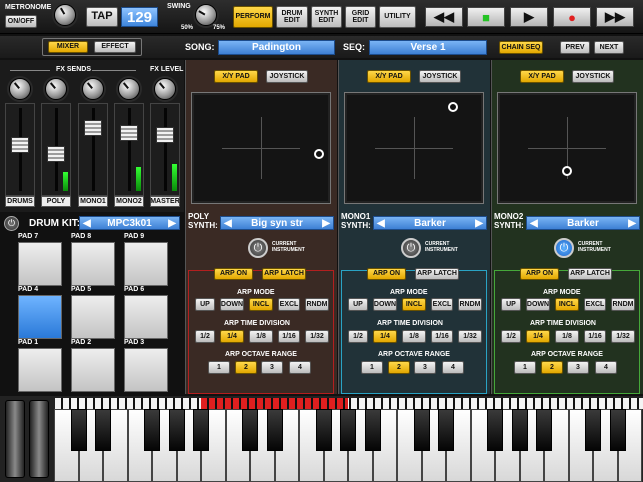  Describe the element at coordinates (358, 304) in the screenshot. I see `mono1-mode-up: UP` at that location.